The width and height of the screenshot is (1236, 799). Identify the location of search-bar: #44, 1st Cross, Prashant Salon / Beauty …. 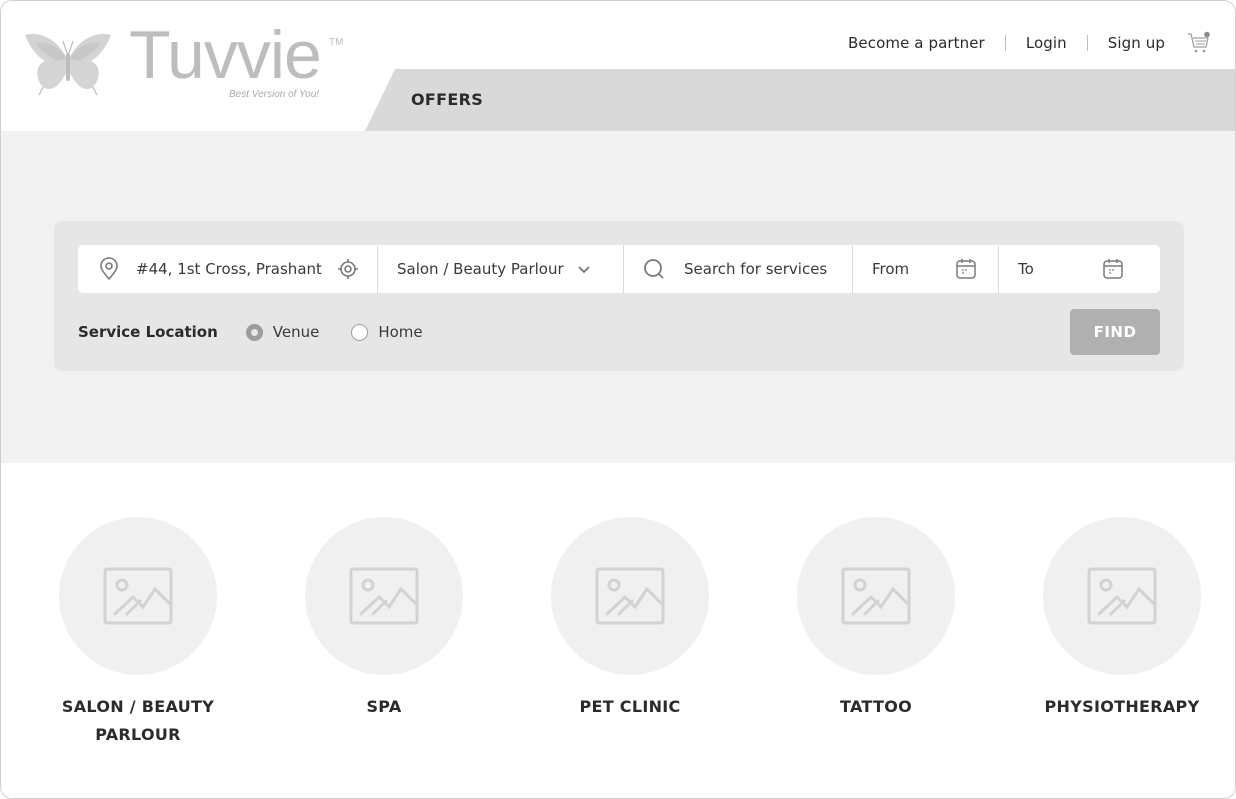
(619, 269).